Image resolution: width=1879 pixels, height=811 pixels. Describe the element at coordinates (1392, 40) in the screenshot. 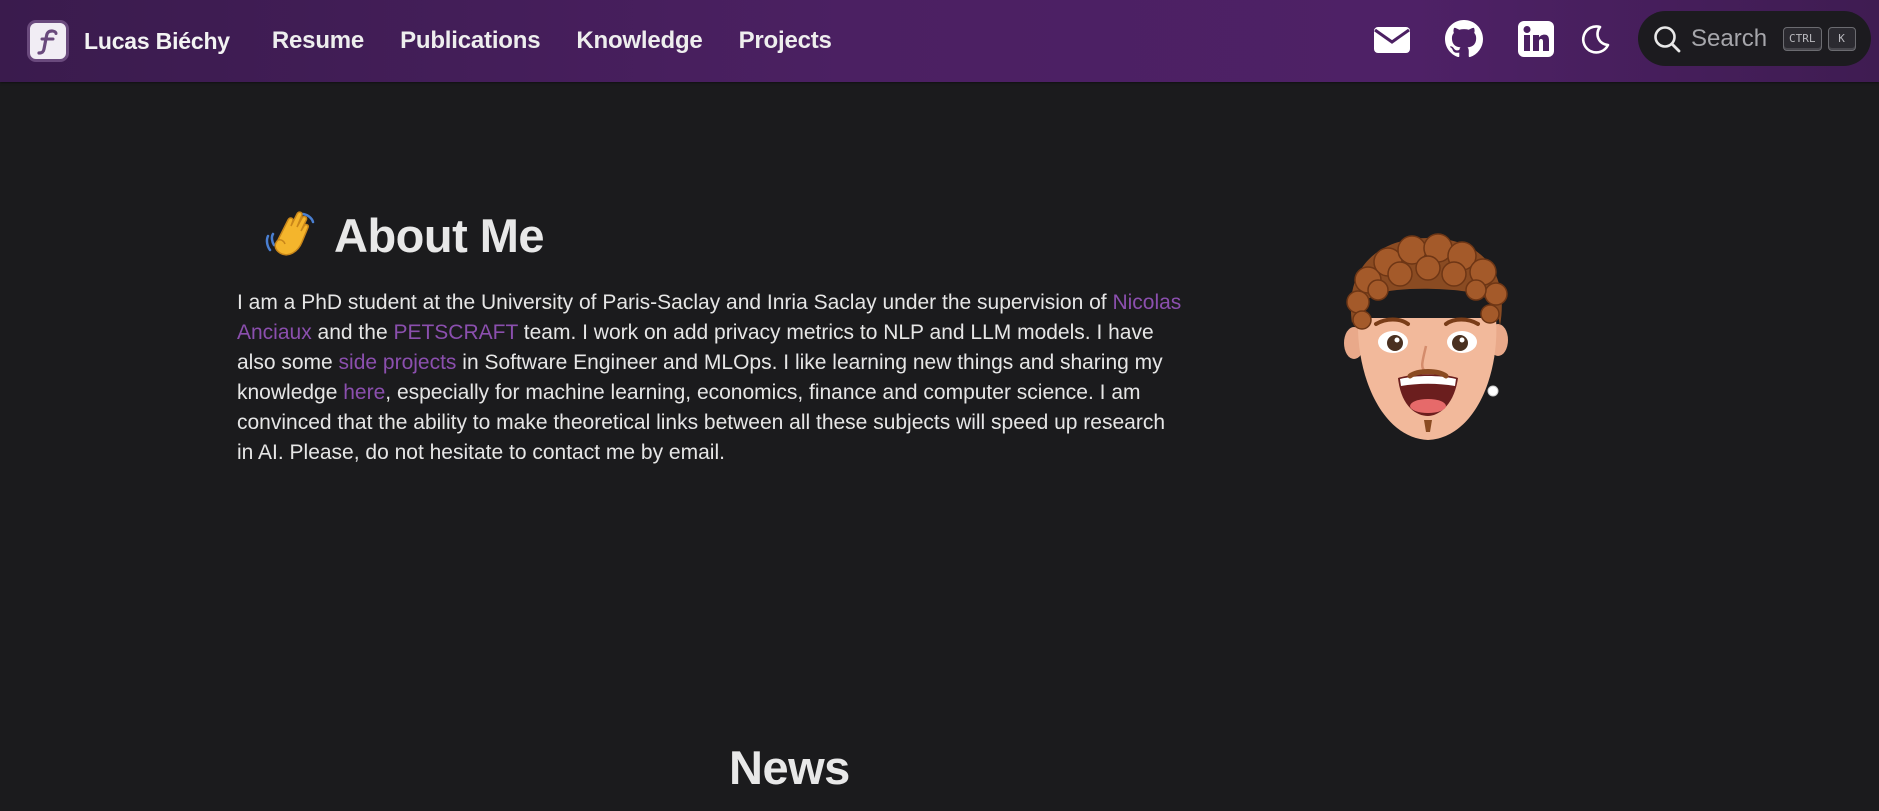

I see `mail-icon` at that location.